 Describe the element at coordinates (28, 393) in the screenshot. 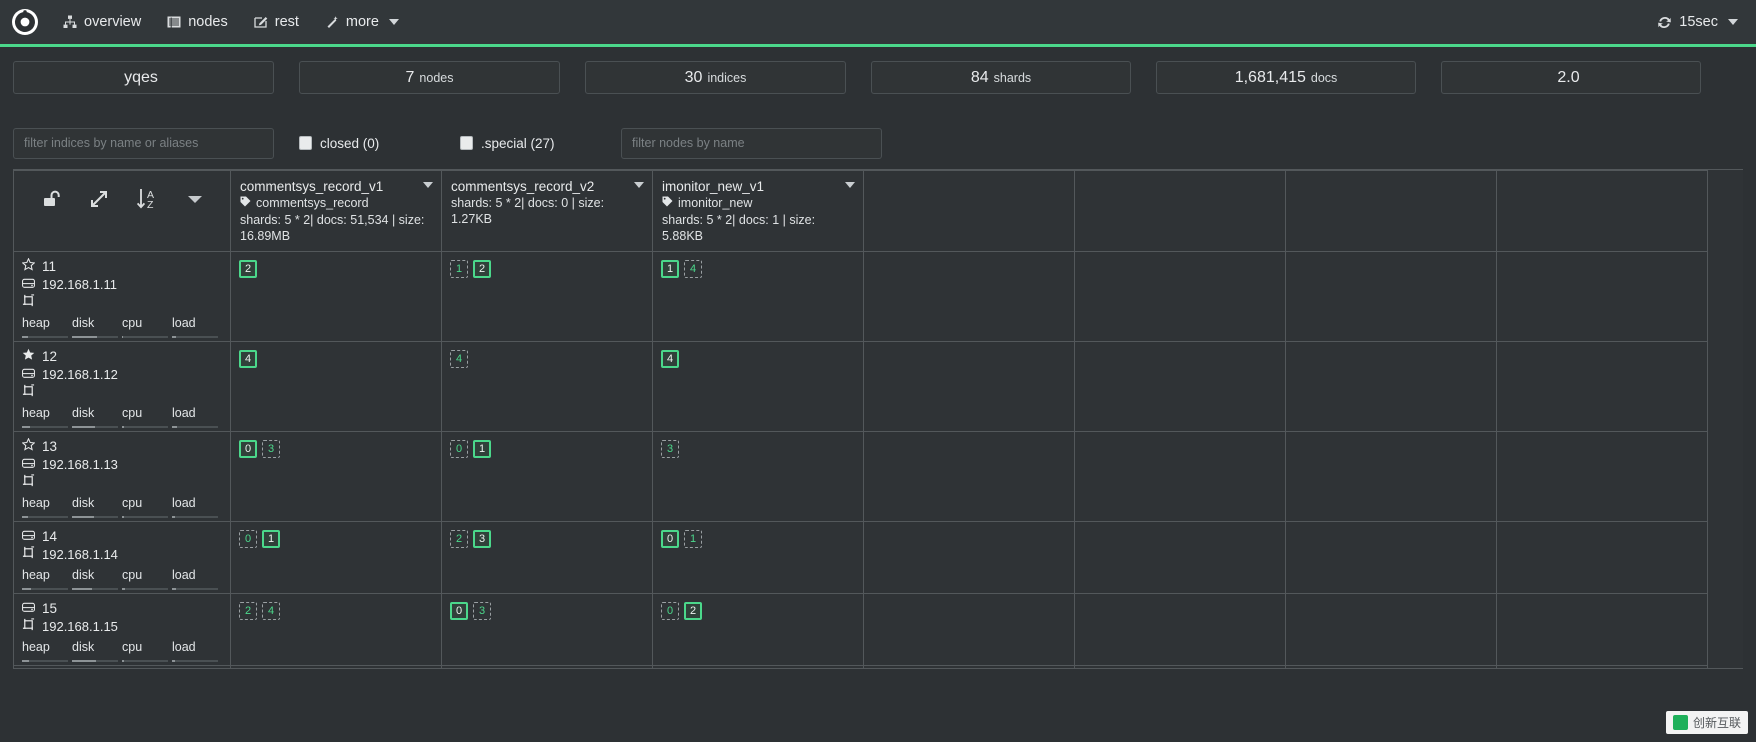

I see `data-node-icon` at that location.